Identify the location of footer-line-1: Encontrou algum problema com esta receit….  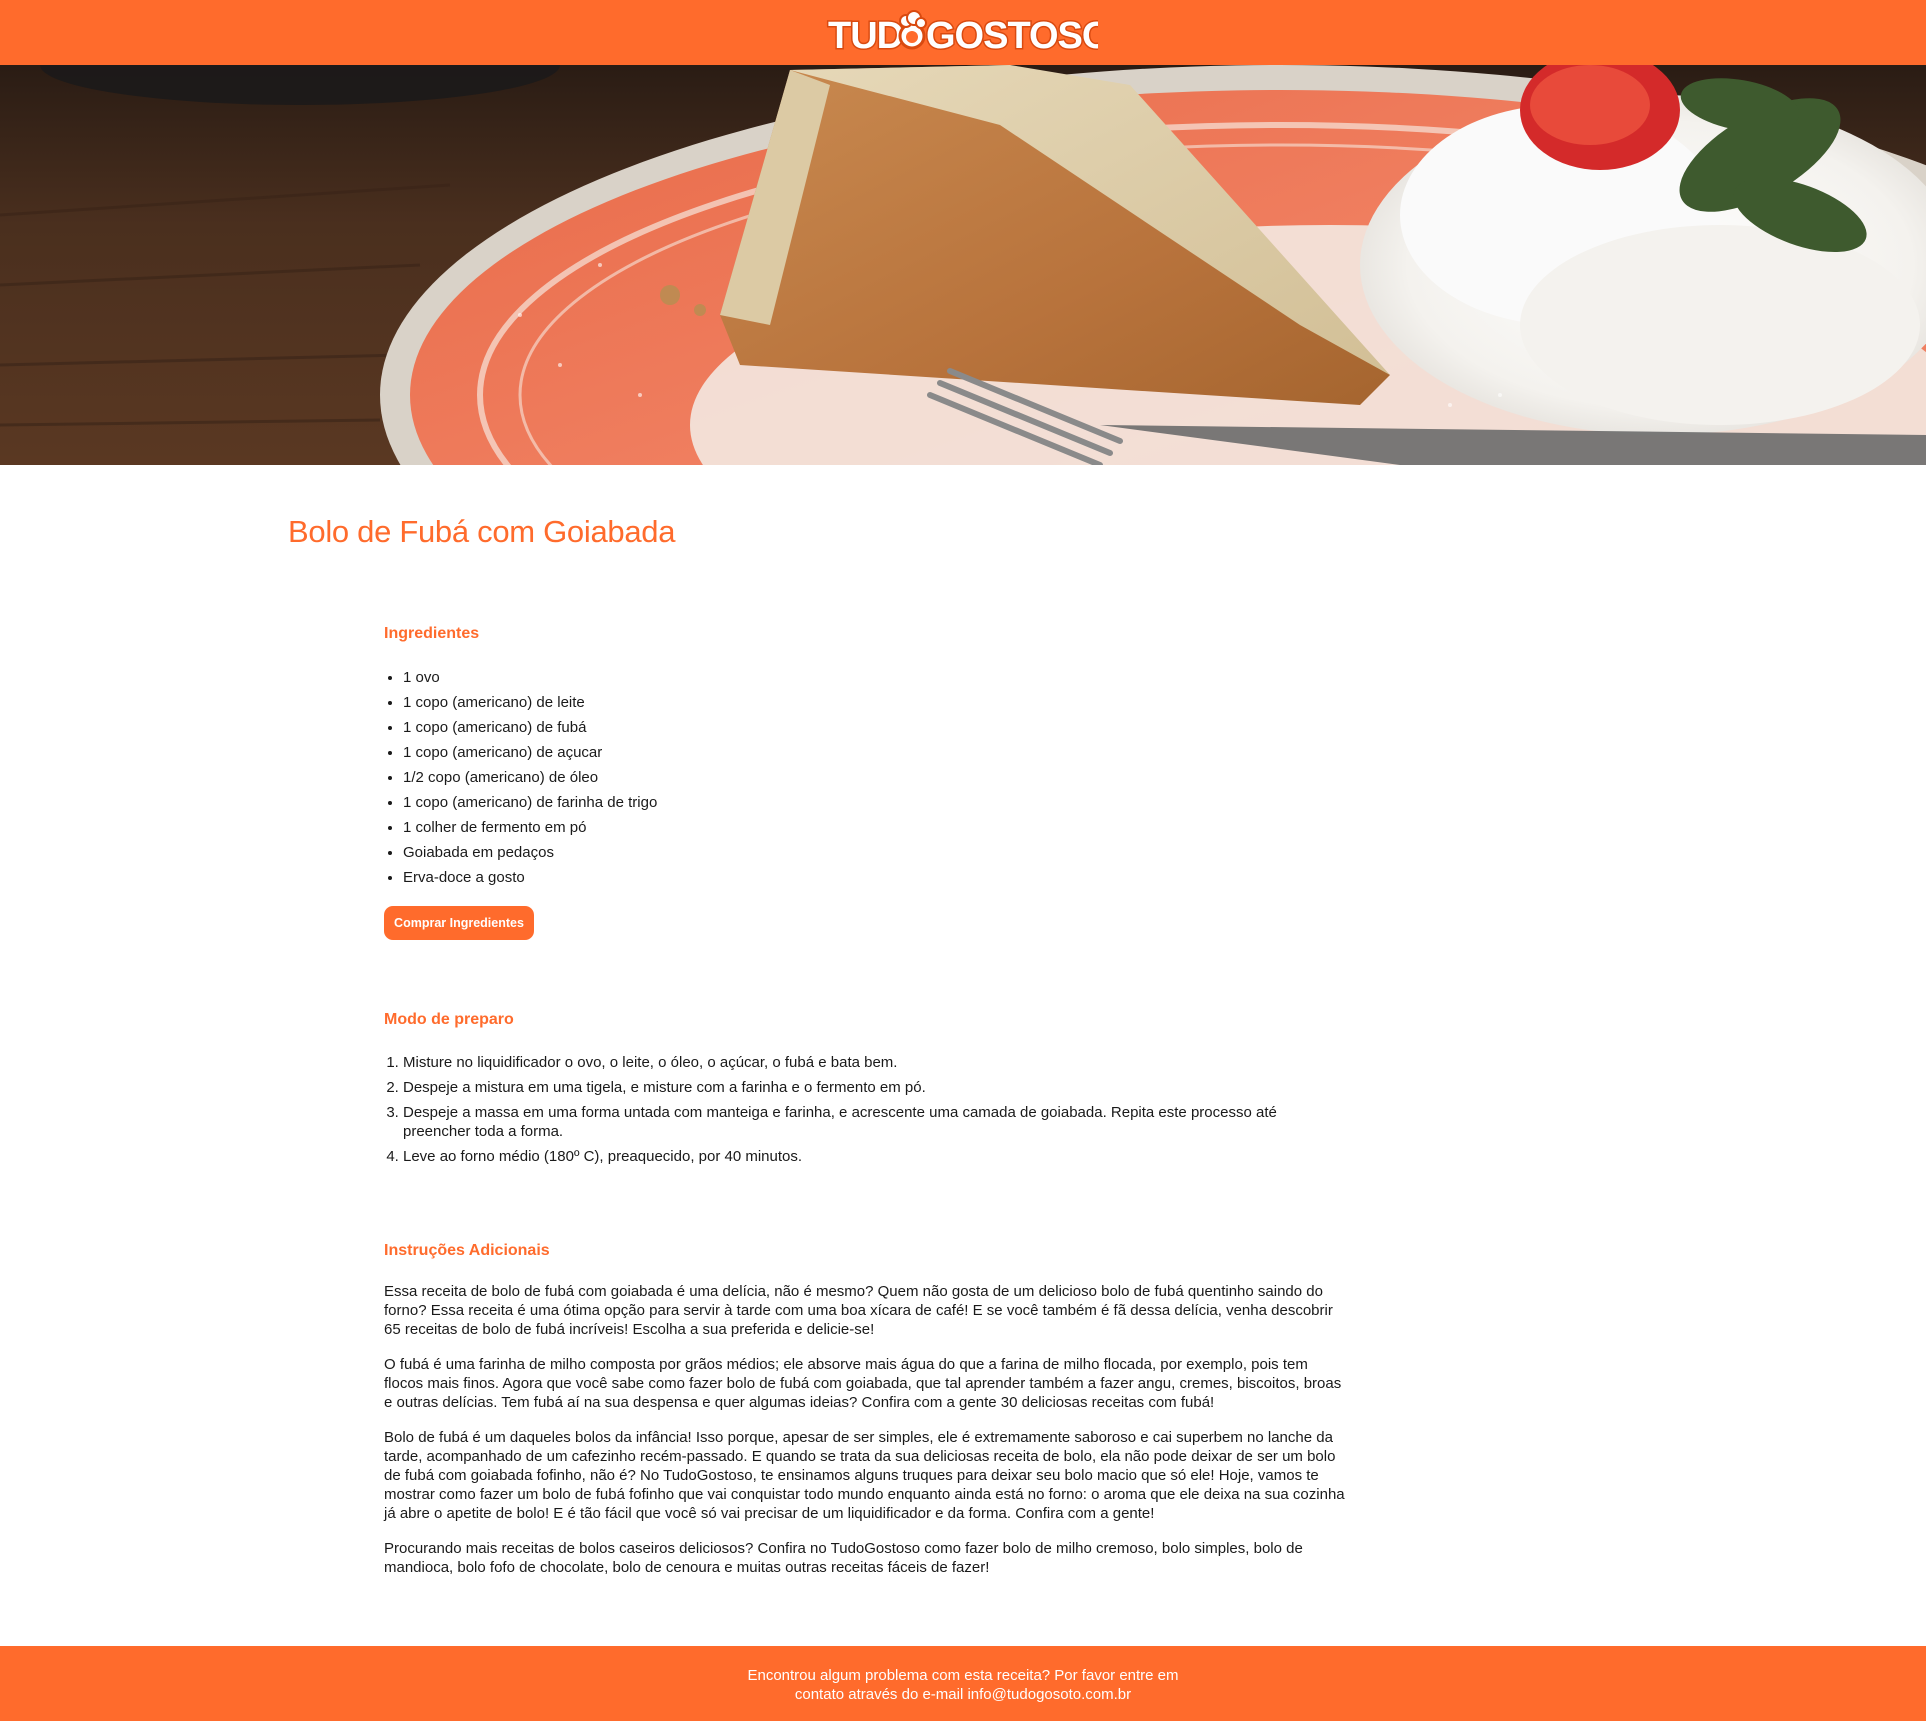
(963, 1675).